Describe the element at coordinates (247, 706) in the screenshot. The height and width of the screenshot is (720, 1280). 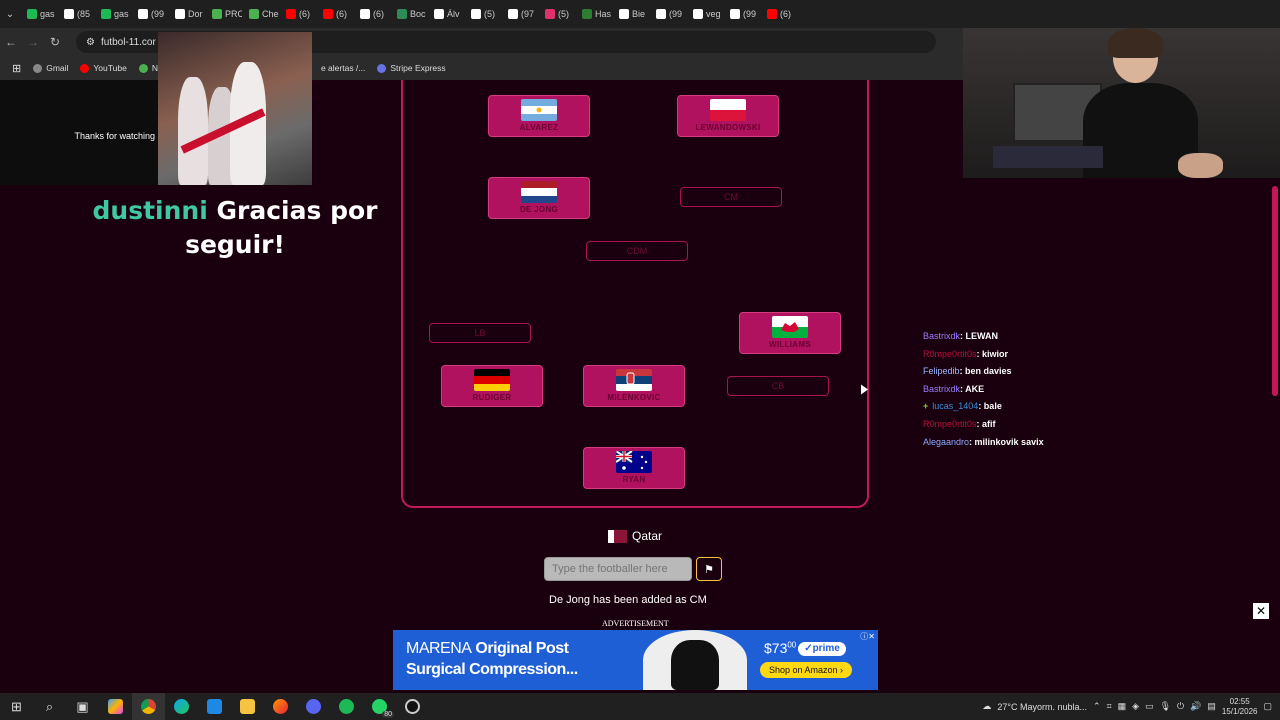
I see `file-explorer-icon` at that location.